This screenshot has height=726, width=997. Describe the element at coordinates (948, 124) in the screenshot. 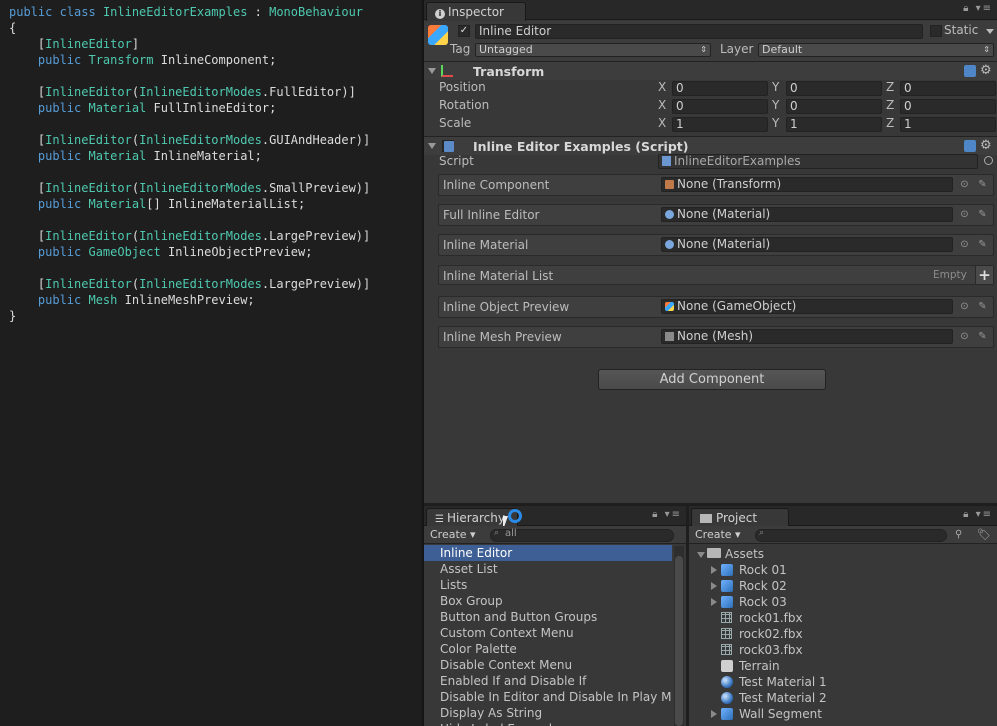

I see `scale-z-field: 1` at that location.